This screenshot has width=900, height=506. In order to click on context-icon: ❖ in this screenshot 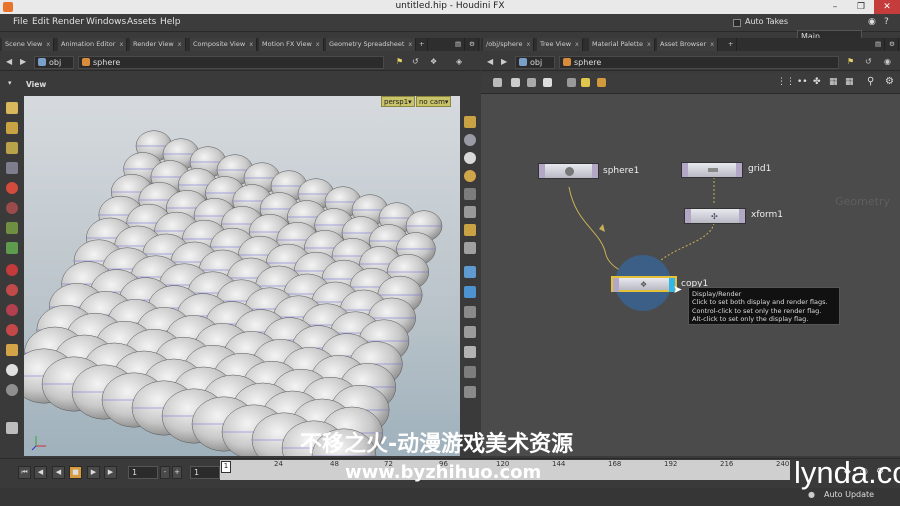, I will do `click(433, 62)`.